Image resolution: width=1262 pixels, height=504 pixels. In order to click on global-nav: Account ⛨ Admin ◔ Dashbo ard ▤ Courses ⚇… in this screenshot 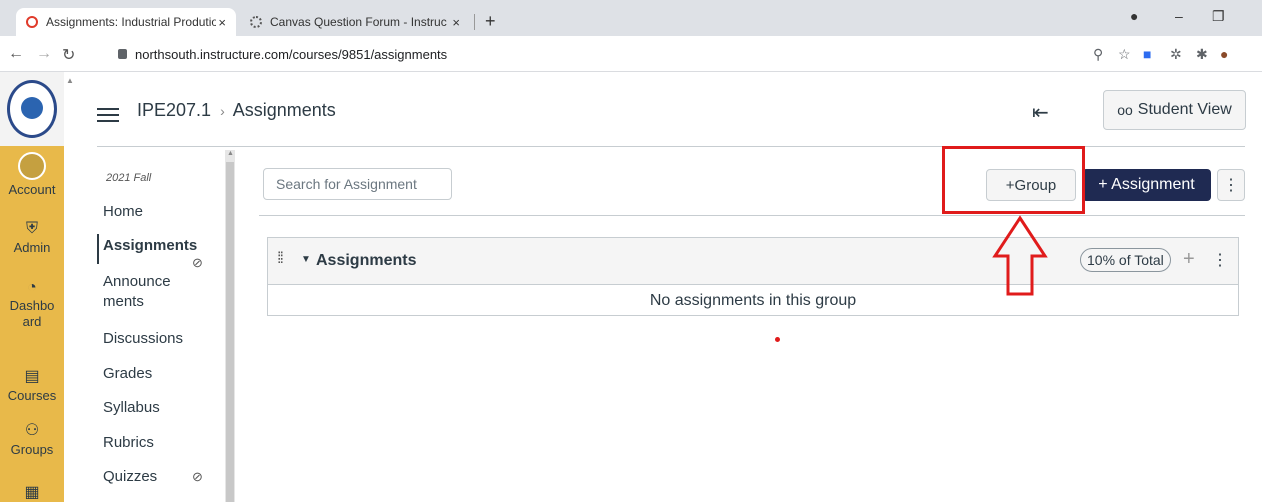, I will do `click(32, 287)`.